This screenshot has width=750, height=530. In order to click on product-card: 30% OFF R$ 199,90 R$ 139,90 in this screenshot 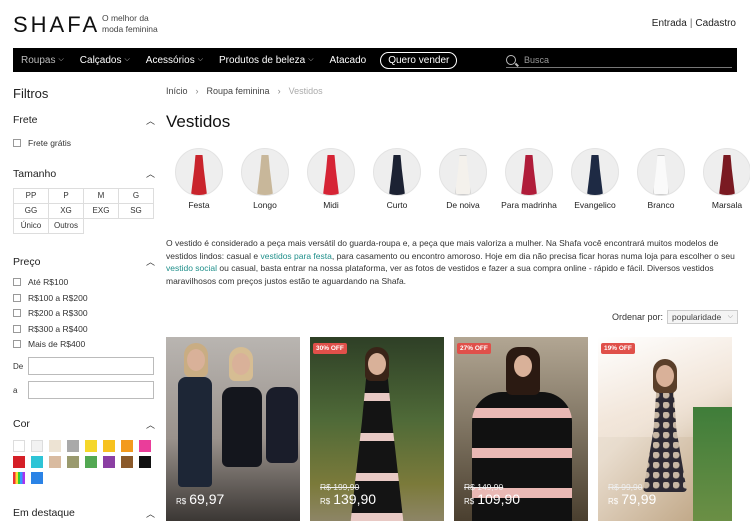, I will do `click(377, 429)`.